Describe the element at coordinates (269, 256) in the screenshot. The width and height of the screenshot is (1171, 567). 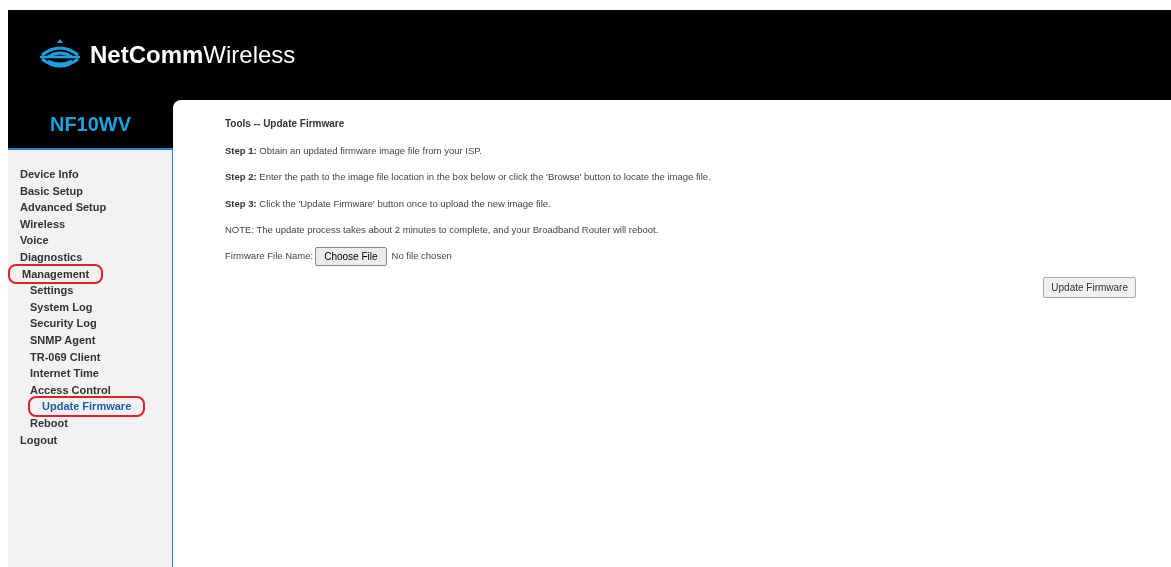
I see `field-label: Firmware File Name:` at that location.